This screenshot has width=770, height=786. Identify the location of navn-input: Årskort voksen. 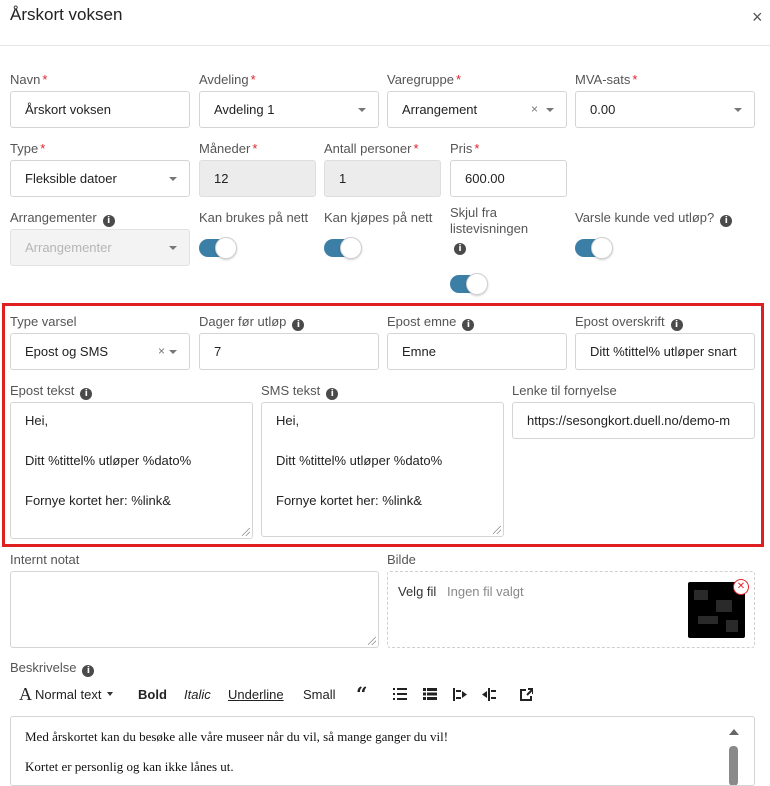
(100, 109).